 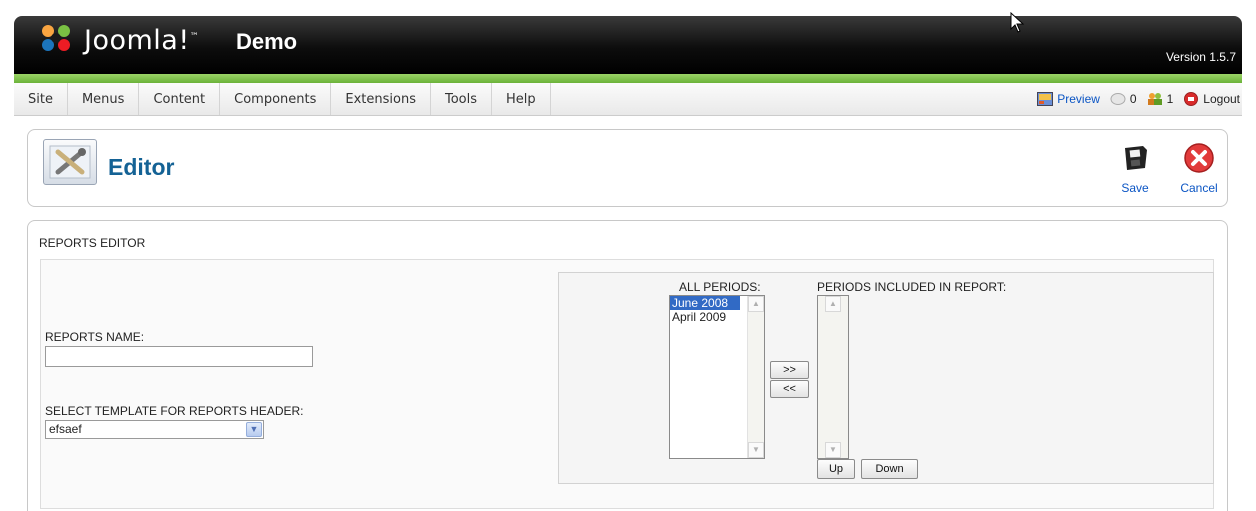 What do you see at coordinates (267, 41) in the screenshot?
I see `site-name: Demo` at bounding box center [267, 41].